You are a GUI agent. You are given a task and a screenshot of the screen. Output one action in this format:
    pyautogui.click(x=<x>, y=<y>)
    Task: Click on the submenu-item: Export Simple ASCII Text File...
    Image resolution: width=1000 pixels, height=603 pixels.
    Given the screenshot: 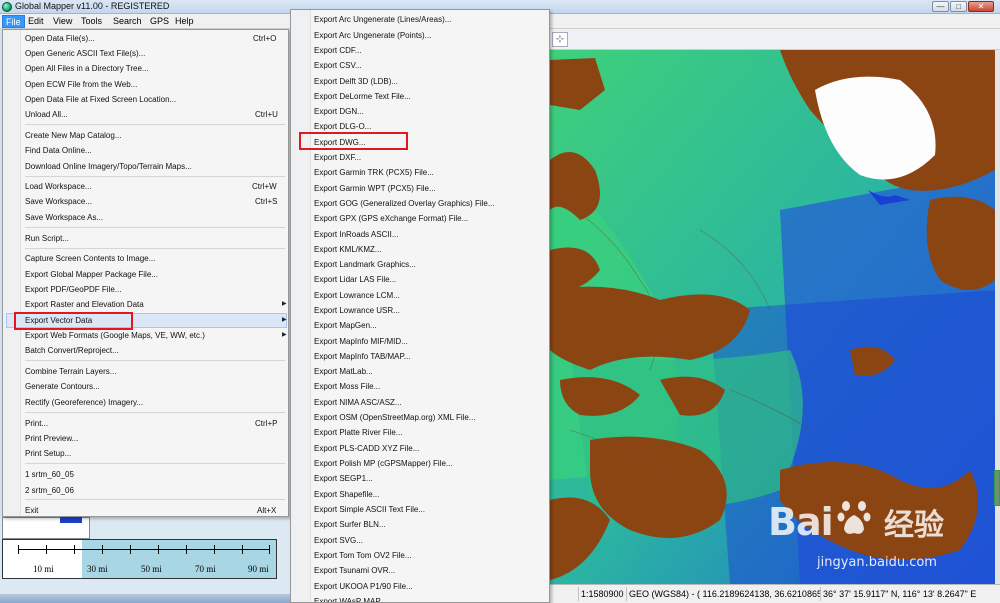 What is the action you would take?
    pyautogui.click(x=369, y=509)
    